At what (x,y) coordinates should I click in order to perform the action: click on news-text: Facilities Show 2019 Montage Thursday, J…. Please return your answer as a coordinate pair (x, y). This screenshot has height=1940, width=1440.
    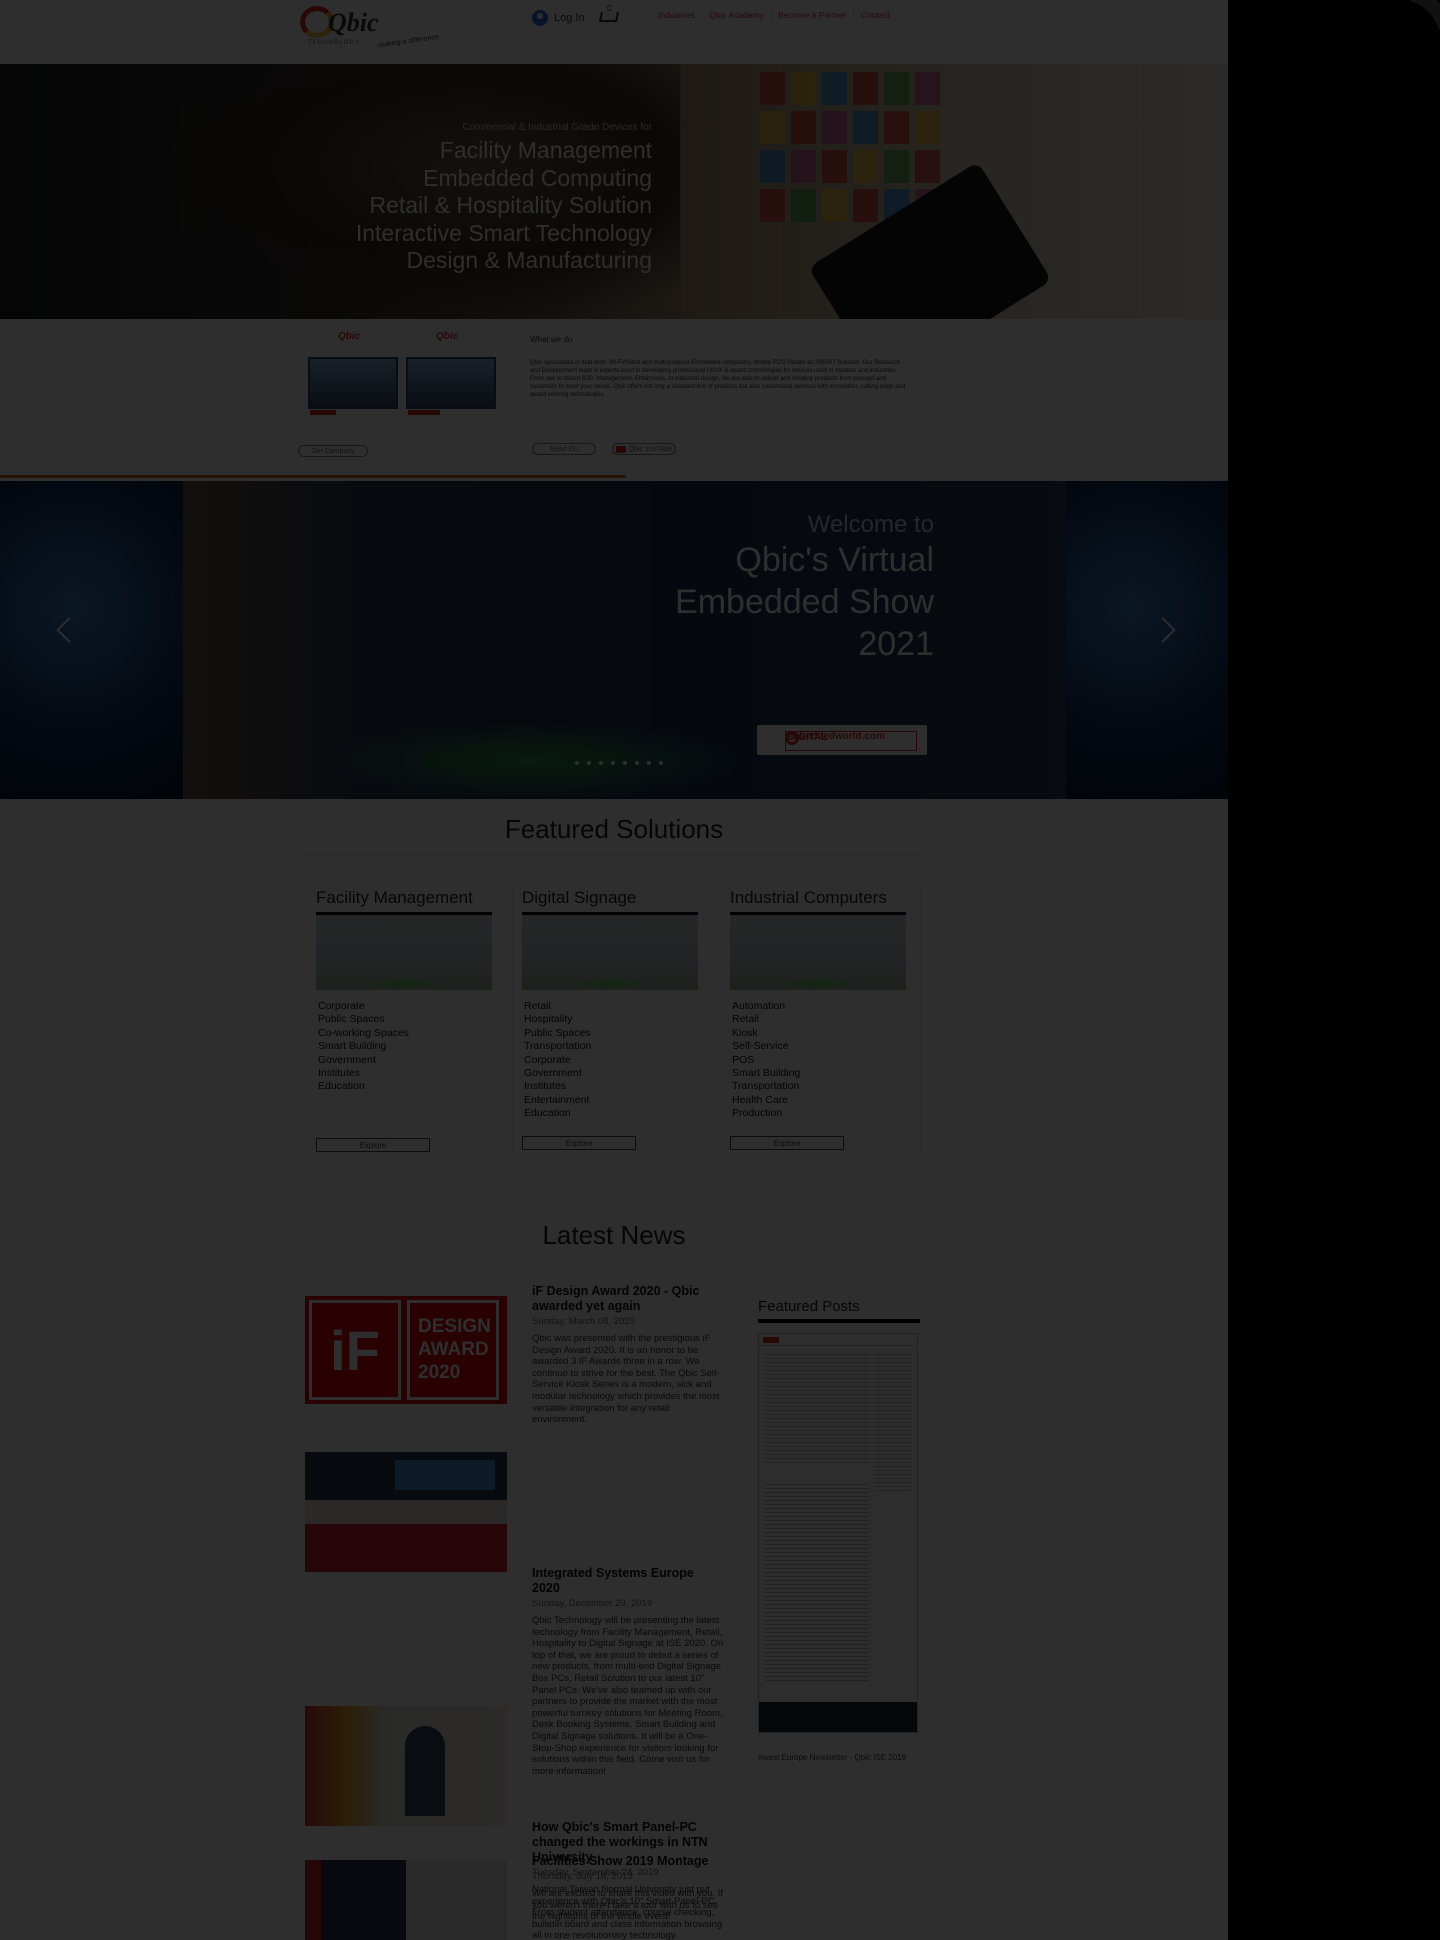
    Looking at the image, I should click on (628, 1888).